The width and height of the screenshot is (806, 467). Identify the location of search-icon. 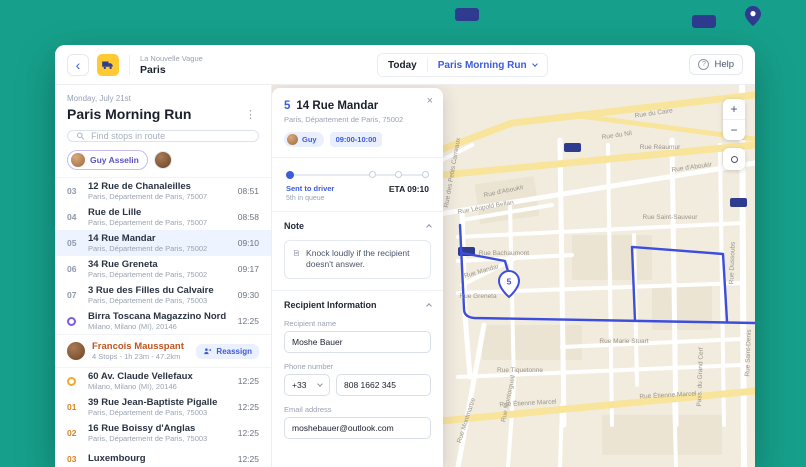
(81, 136).